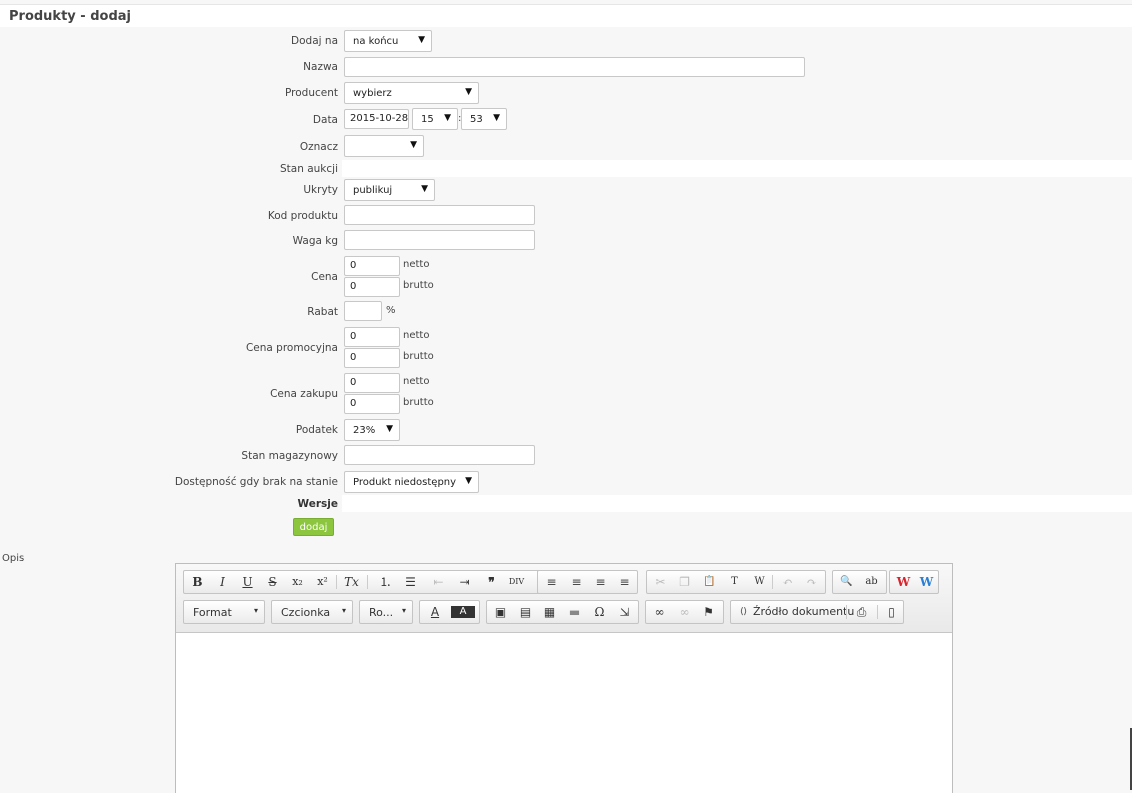  I want to click on cut-icon: ✂, so click(660, 582).